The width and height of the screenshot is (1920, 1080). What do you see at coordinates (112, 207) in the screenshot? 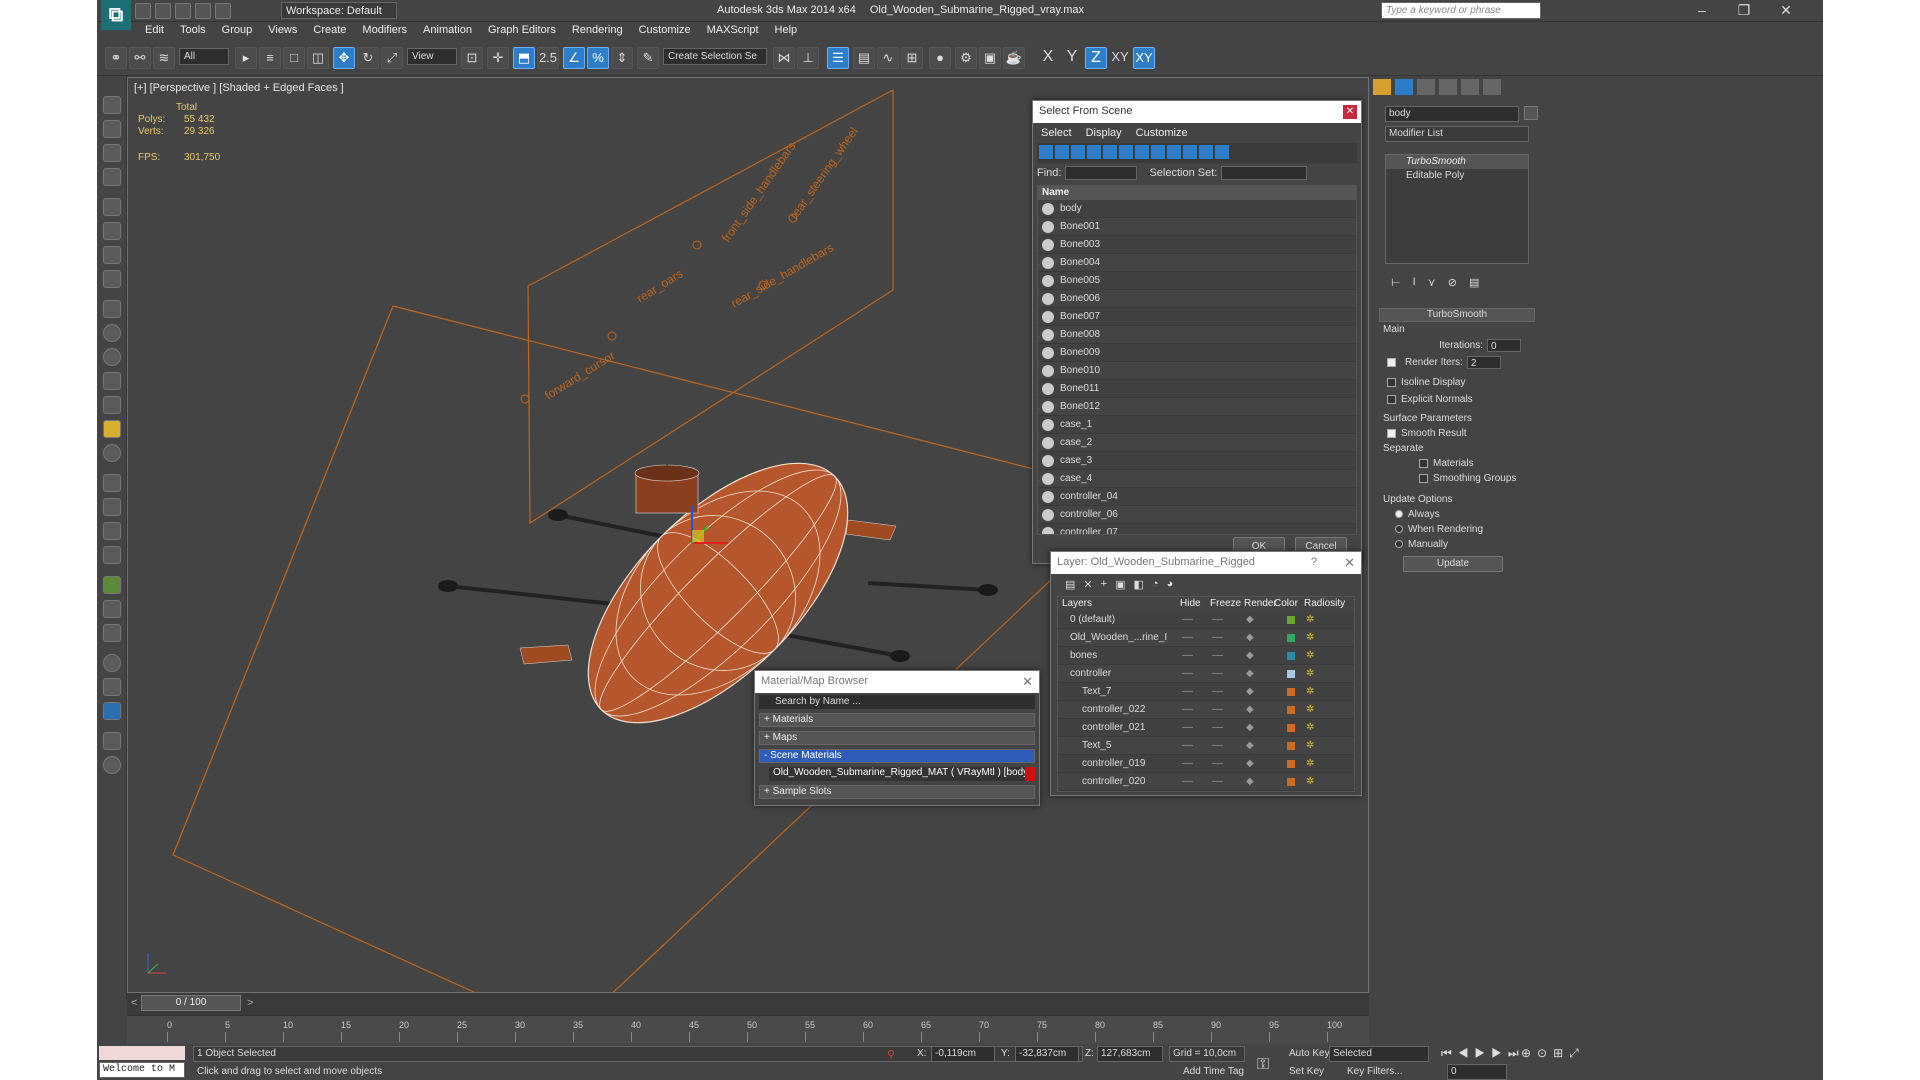
I see `camera-icon` at bounding box center [112, 207].